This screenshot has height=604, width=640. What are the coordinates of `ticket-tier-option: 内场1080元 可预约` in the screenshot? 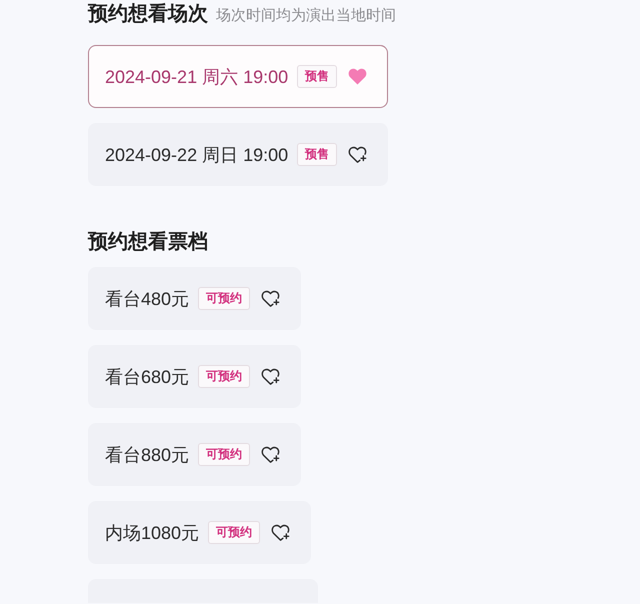 It's located at (200, 532).